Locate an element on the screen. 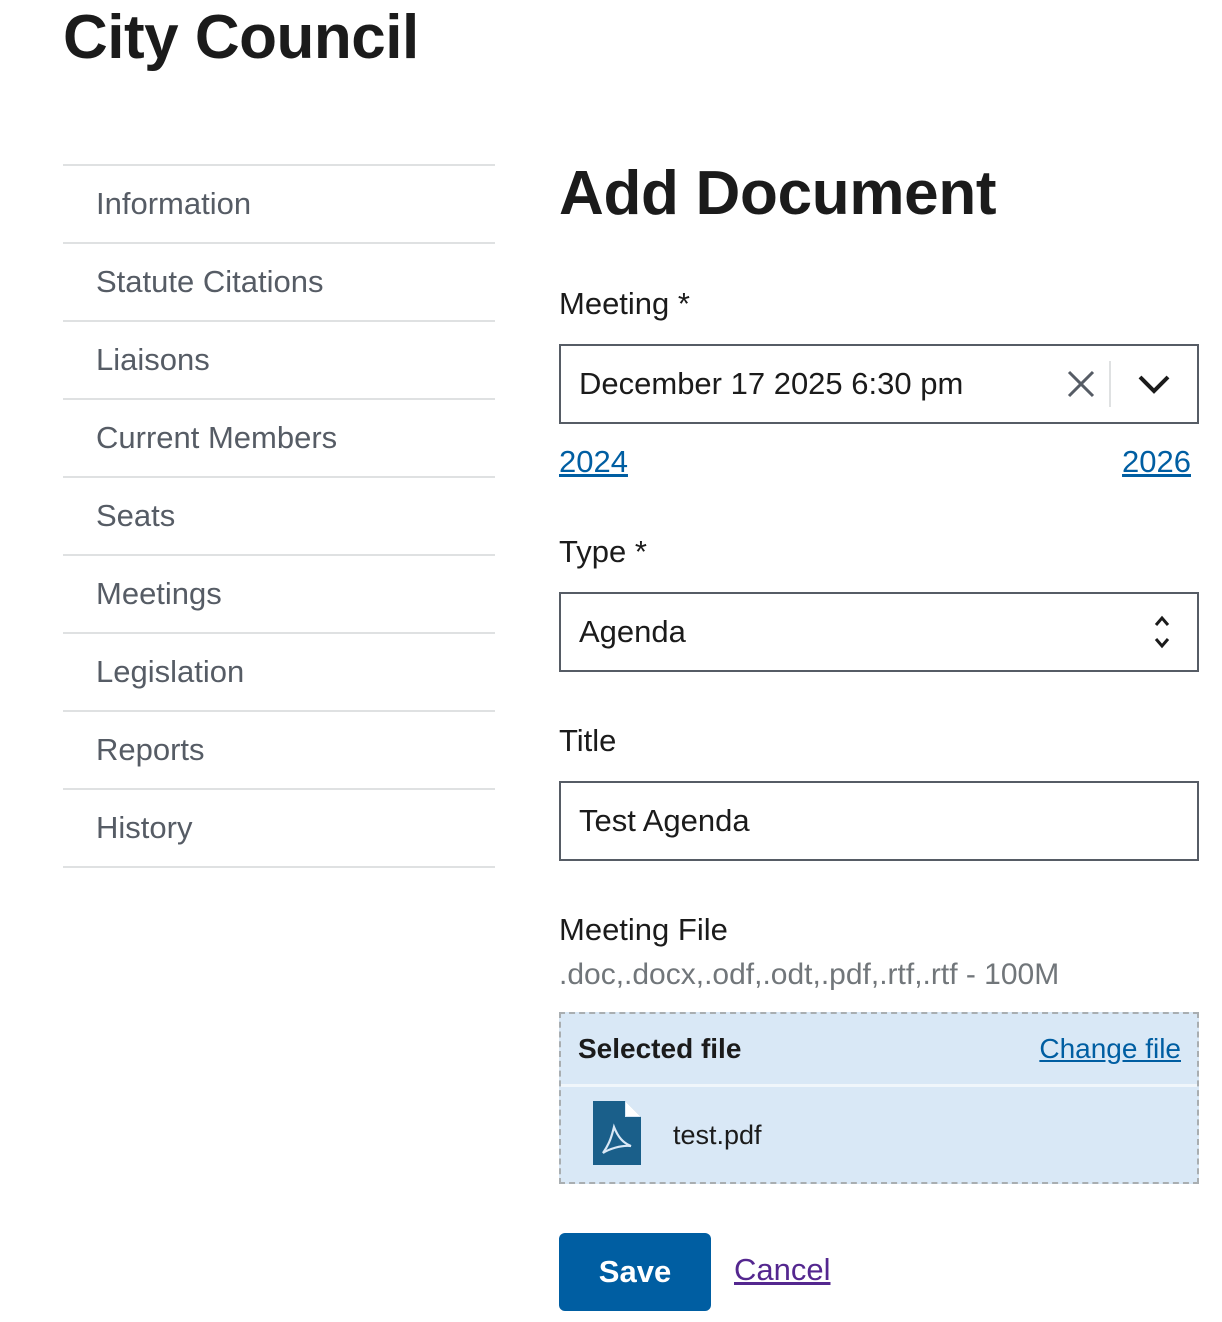  selected-filename: test.pdf is located at coordinates (717, 1134).